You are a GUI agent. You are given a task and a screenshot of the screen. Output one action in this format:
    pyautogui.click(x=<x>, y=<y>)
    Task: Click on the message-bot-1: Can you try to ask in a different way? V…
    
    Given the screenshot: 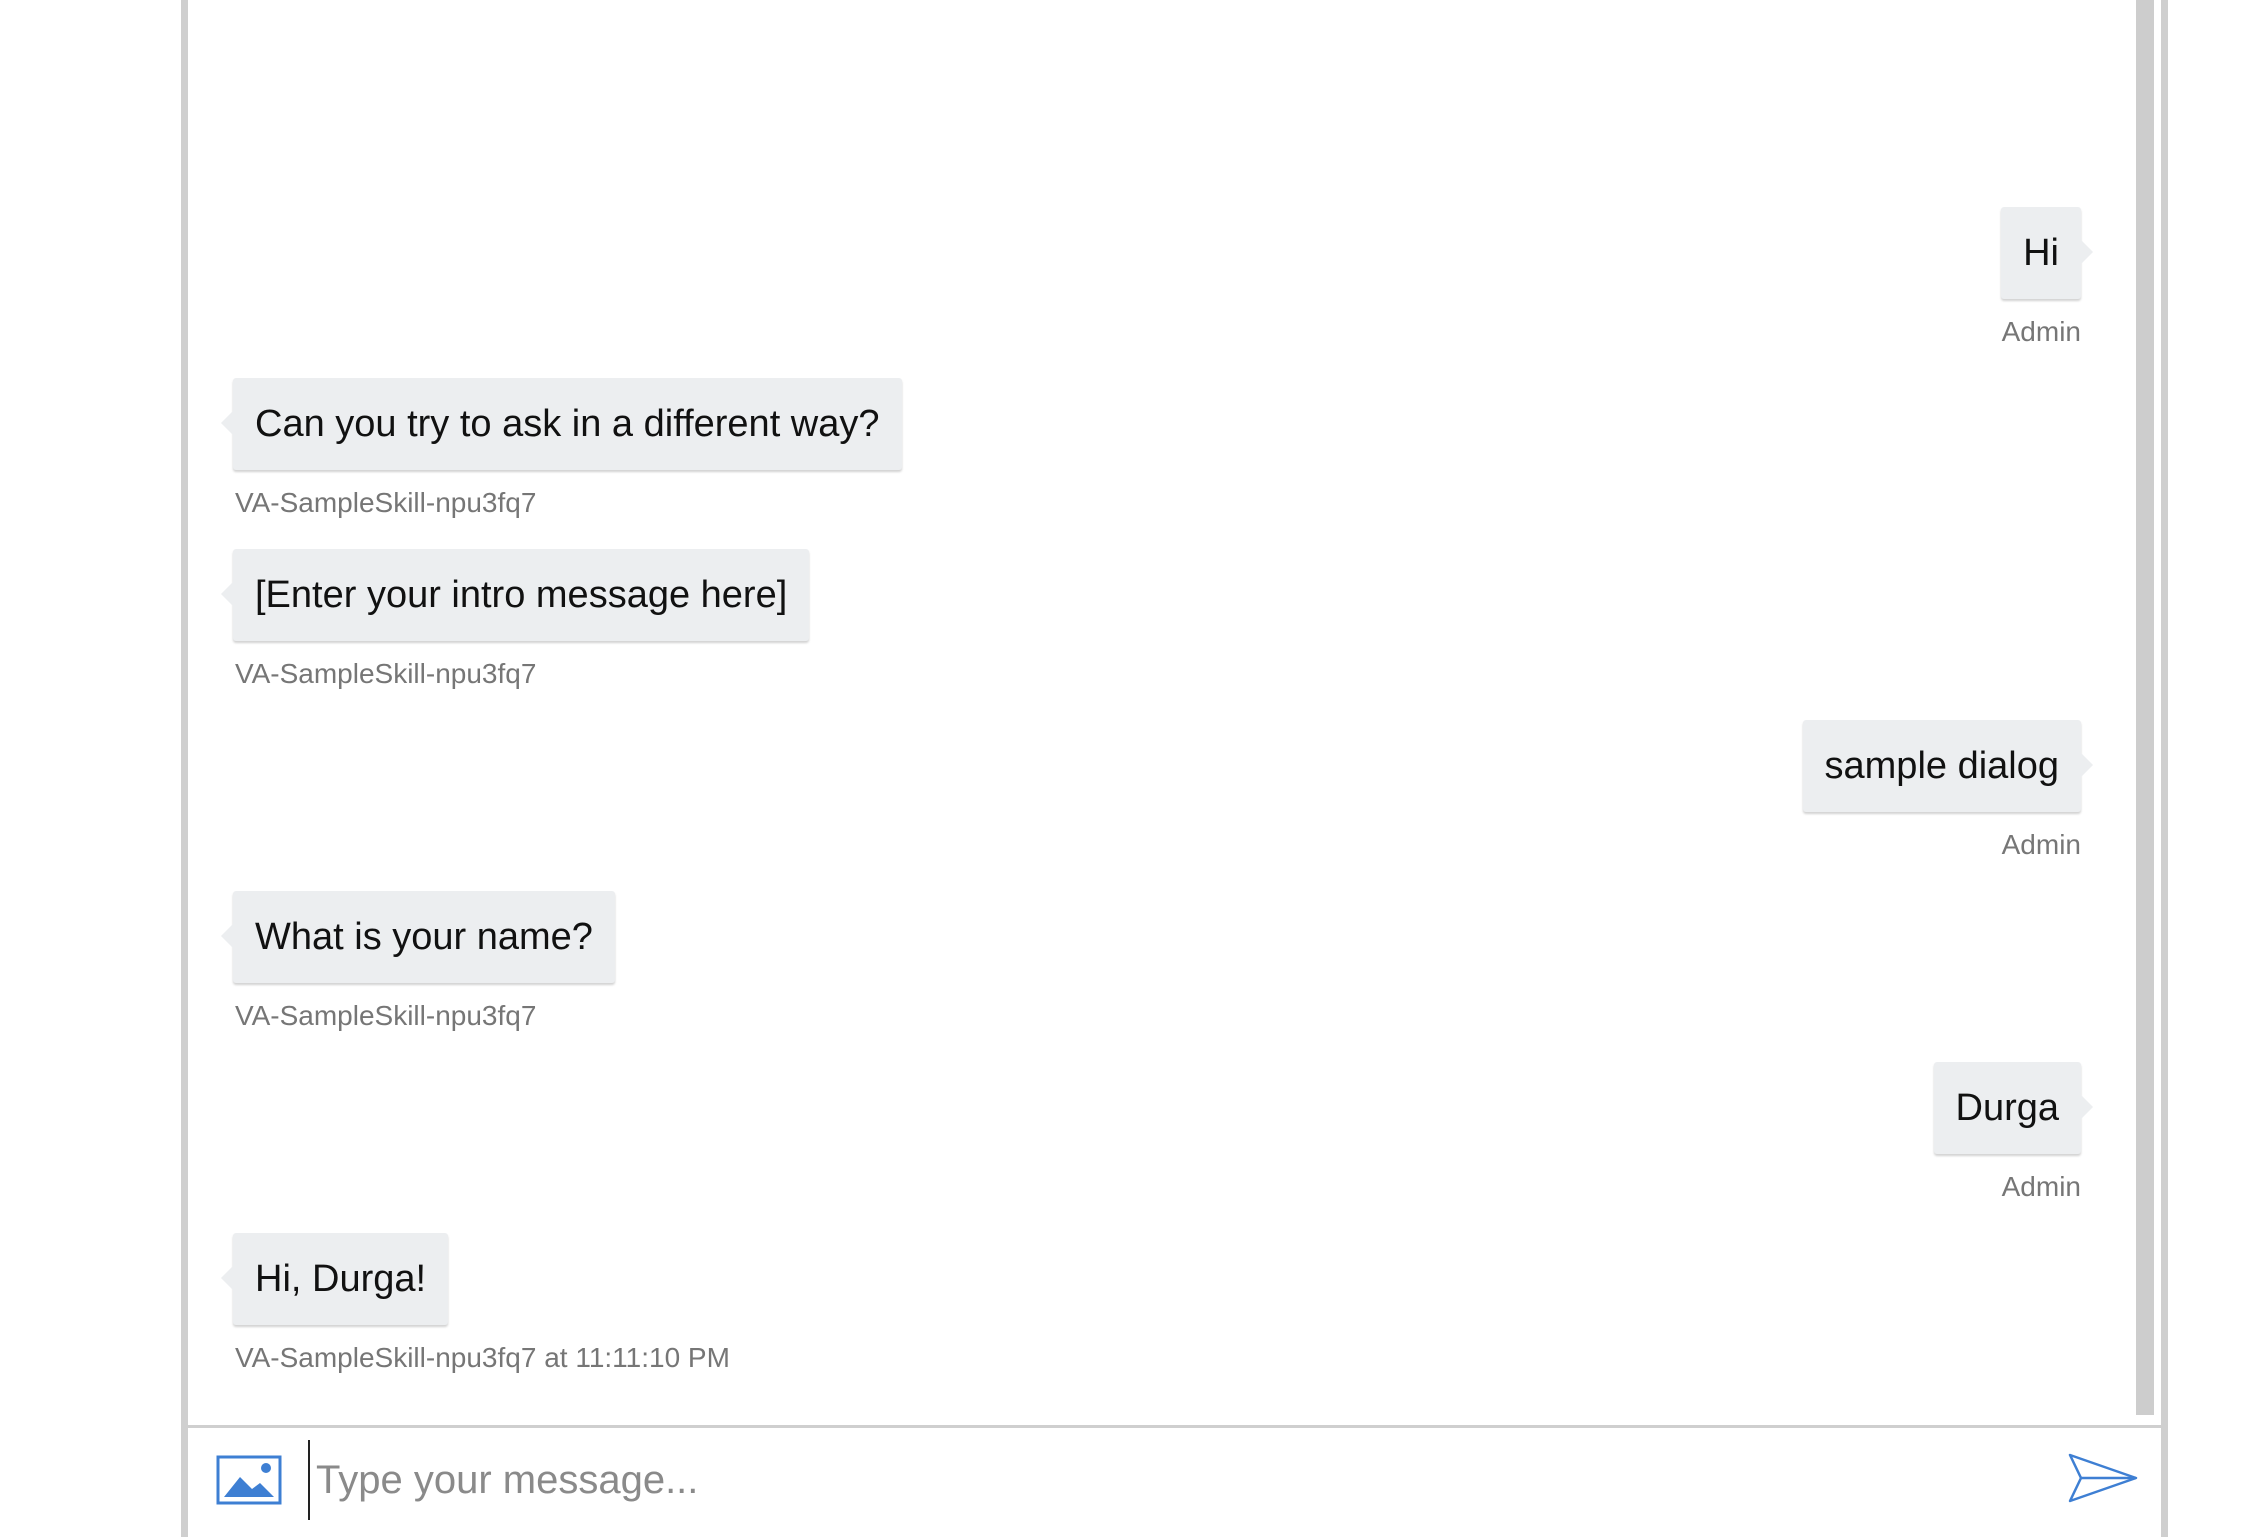 What is the action you would take?
    pyautogui.click(x=561, y=449)
    